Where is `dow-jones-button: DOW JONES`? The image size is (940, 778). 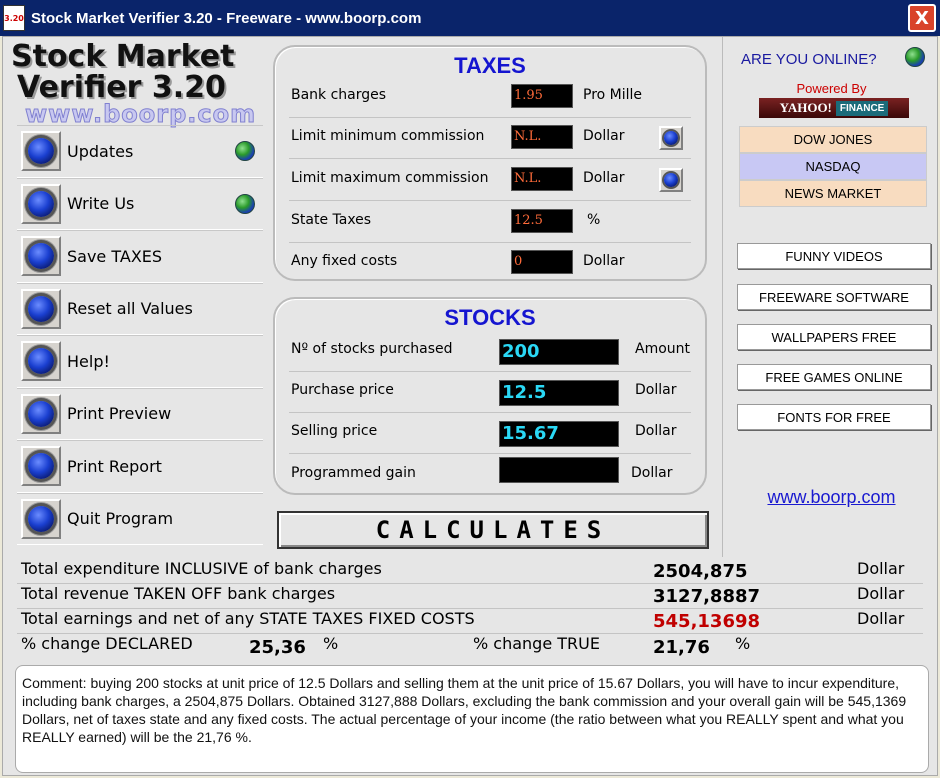 dow-jones-button: DOW JONES is located at coordinates (833, 139).